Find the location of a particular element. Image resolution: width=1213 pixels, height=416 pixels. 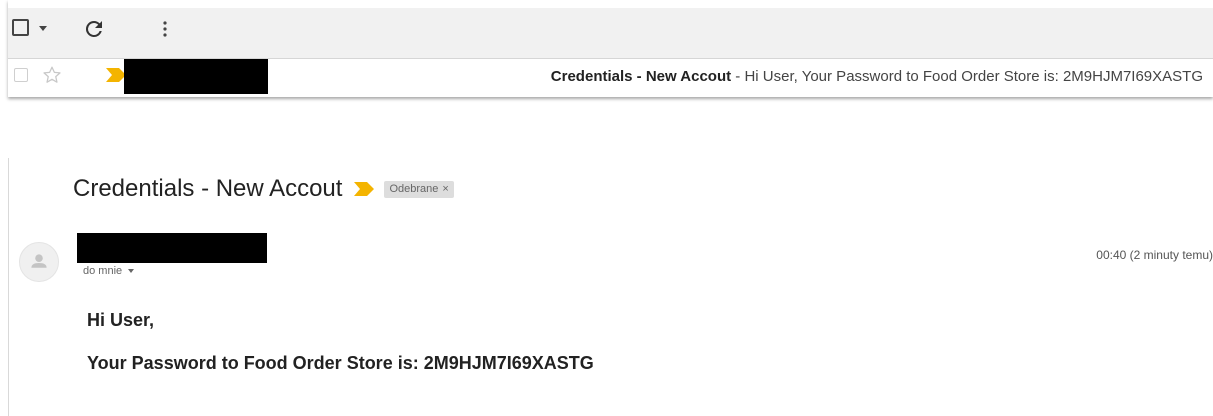

recipient-dropdown: do mnie is located at coordinates (109, 271).